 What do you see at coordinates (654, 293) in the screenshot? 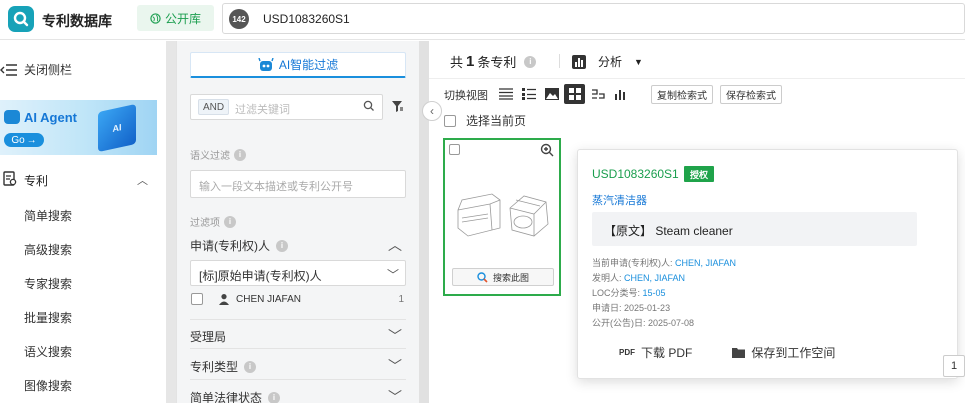
I see `loc-class: 15-05` at bounding box center [654, 293].